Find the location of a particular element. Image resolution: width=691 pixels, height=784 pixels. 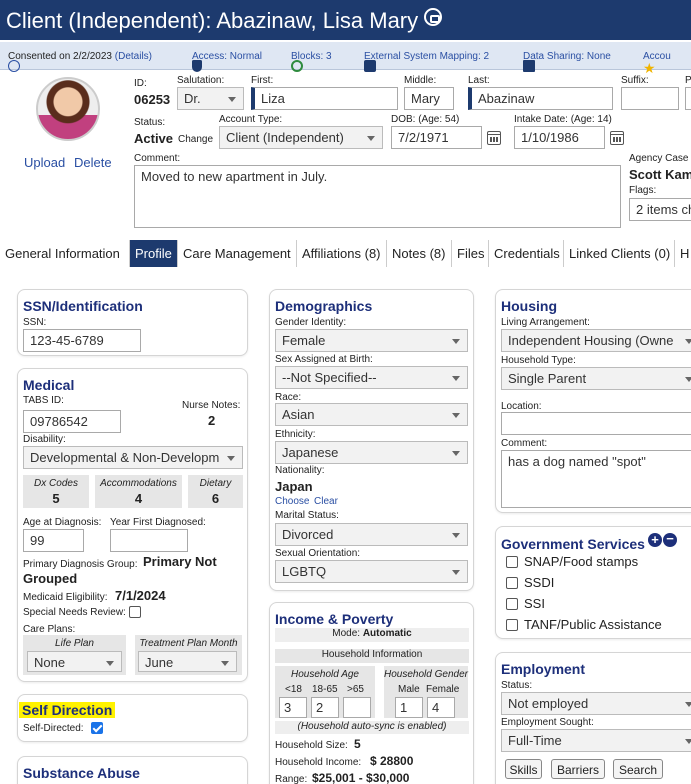

tab-care-management: Care Management is located at coordinates (237, 253).